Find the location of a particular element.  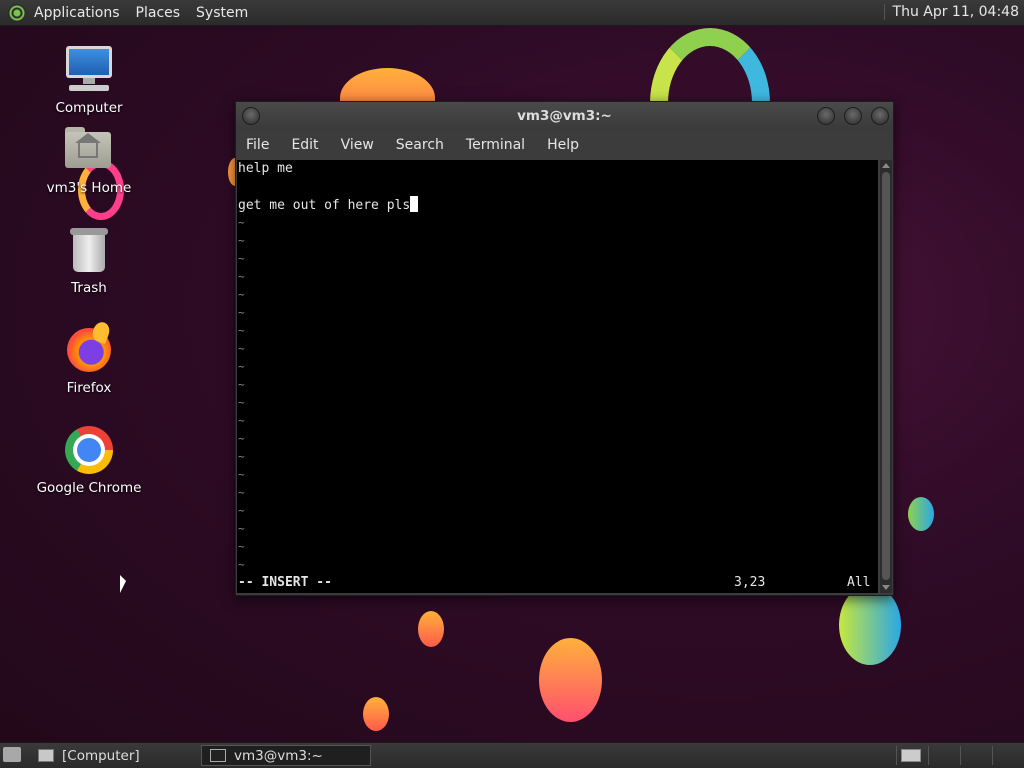

taskbar-item-computer: [Computer] is located at coordinates (115, 755).